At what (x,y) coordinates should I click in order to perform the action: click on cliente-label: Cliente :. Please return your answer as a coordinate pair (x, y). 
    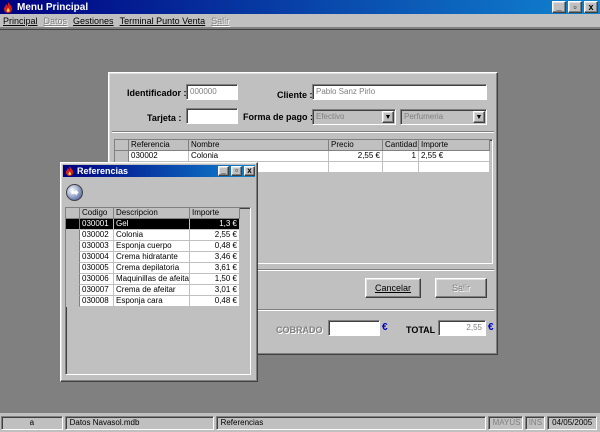
    Looking at the image, I should click on (295, 95).